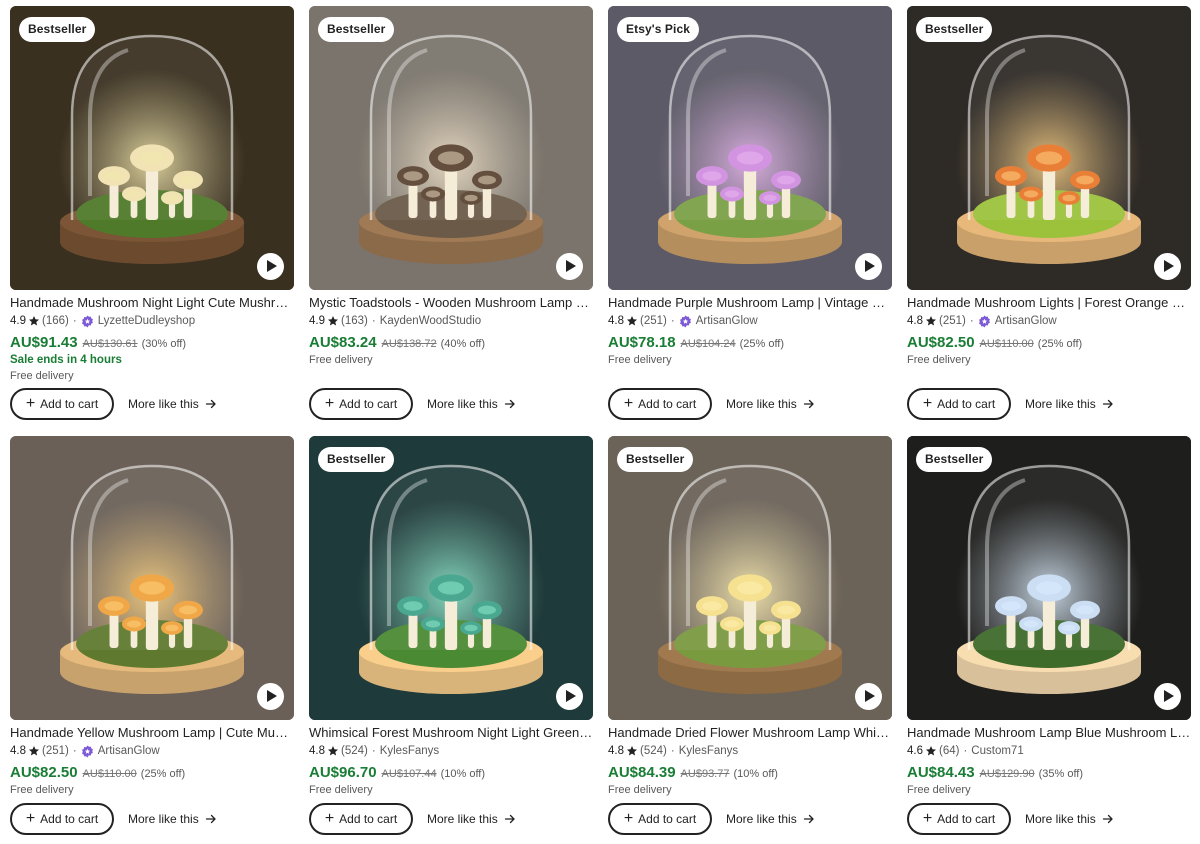 The height and width of the screenshot is (844, 1200). What do you see at coordinates (1061, 774) in the screenshot?
I see `discount-percent: (35% off)` at bounding box center [1061, 774].